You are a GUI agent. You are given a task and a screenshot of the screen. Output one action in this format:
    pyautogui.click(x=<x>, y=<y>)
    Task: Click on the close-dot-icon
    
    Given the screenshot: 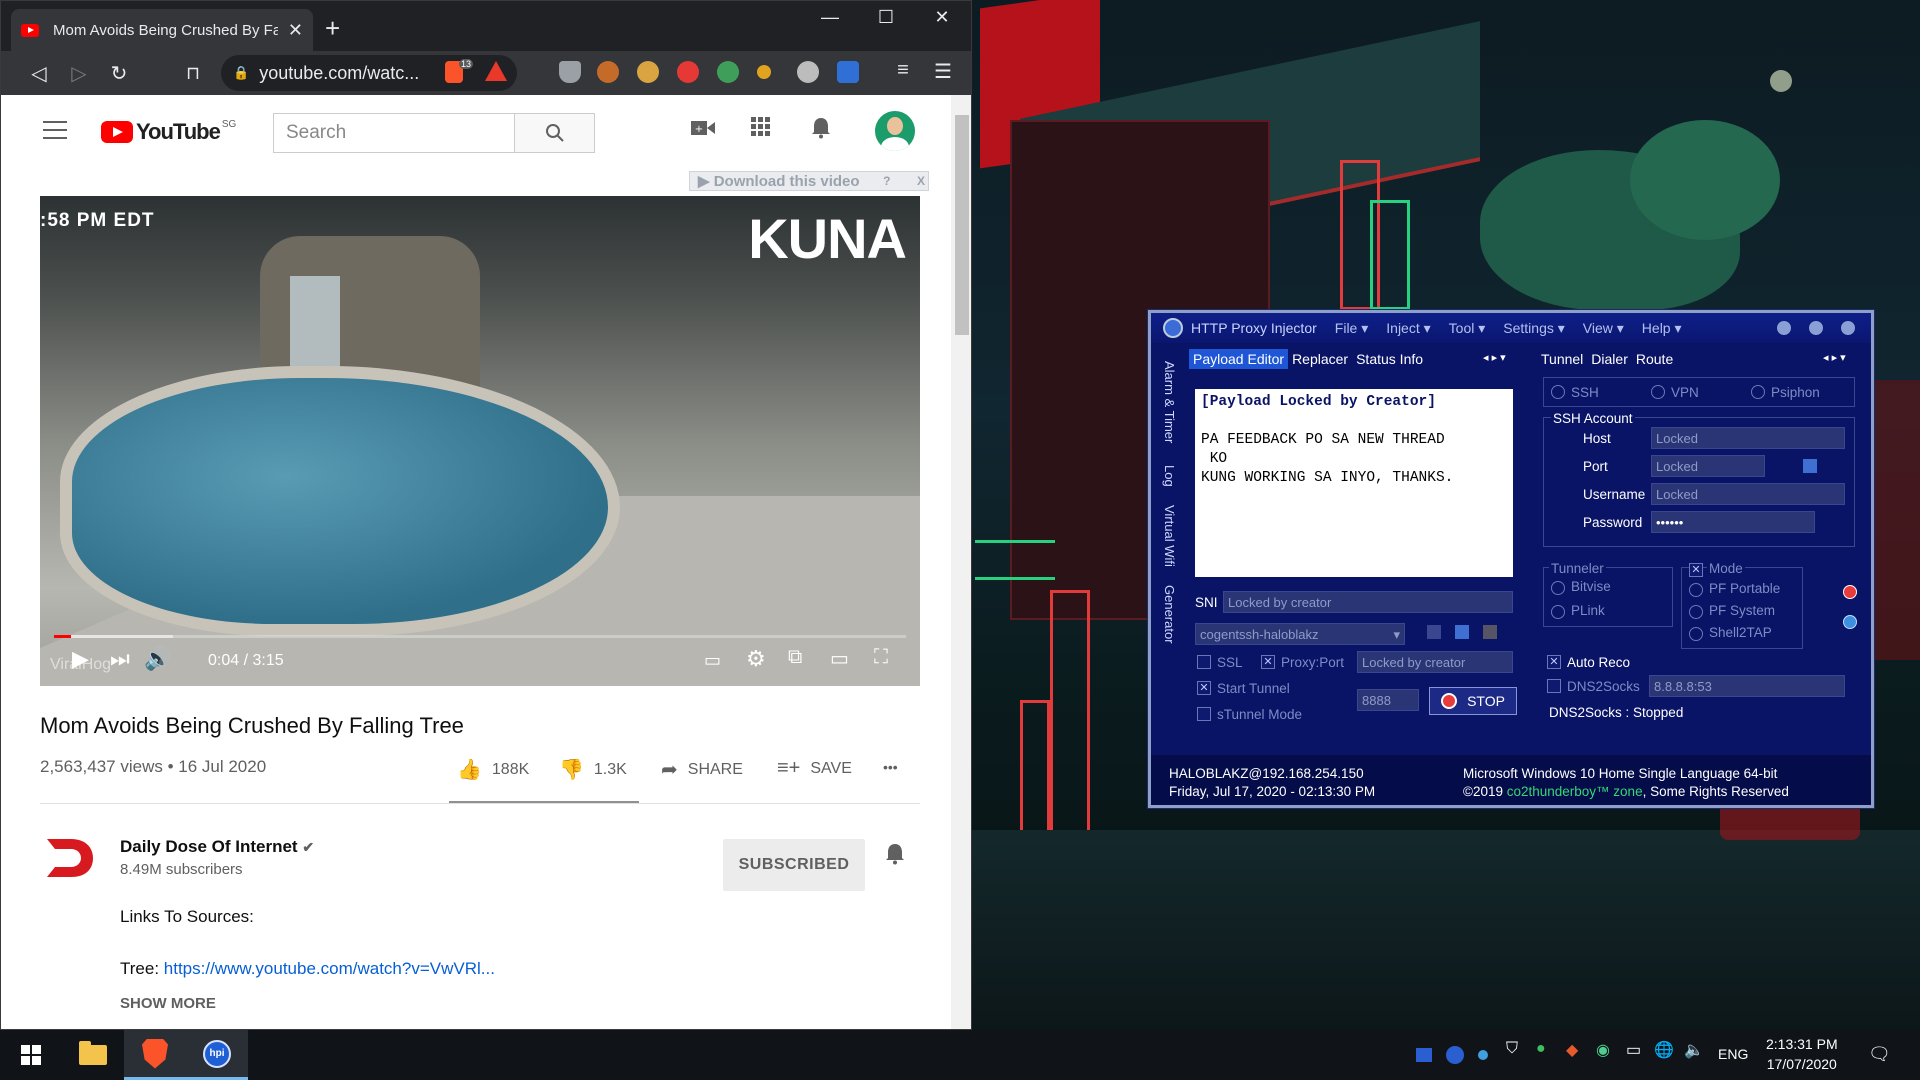 What is the action you would take?
    pyautogui.click(x=1848, y=328)
    